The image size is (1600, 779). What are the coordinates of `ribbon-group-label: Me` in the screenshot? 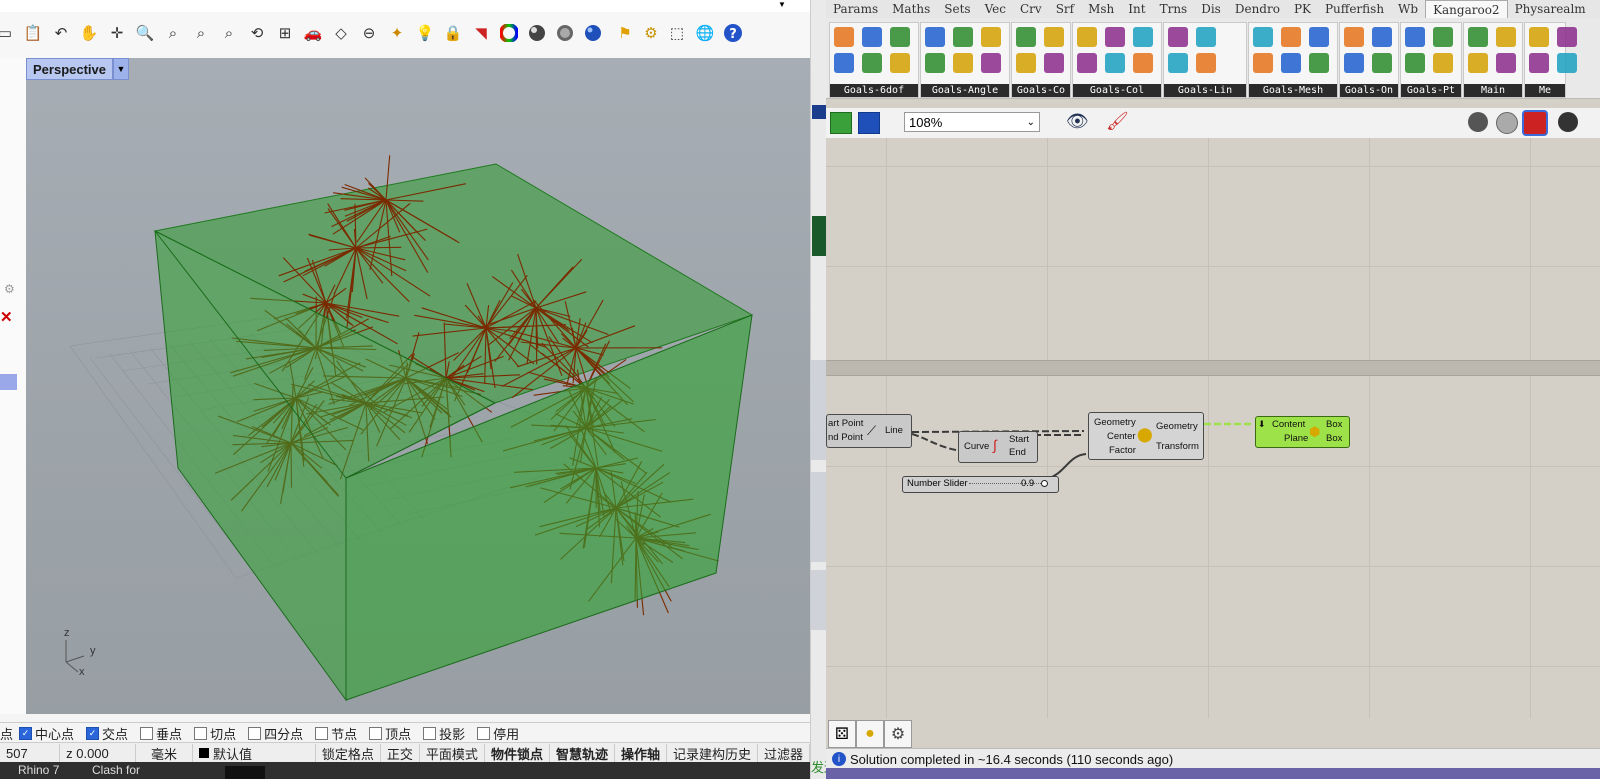 It's located at (1545, 90).